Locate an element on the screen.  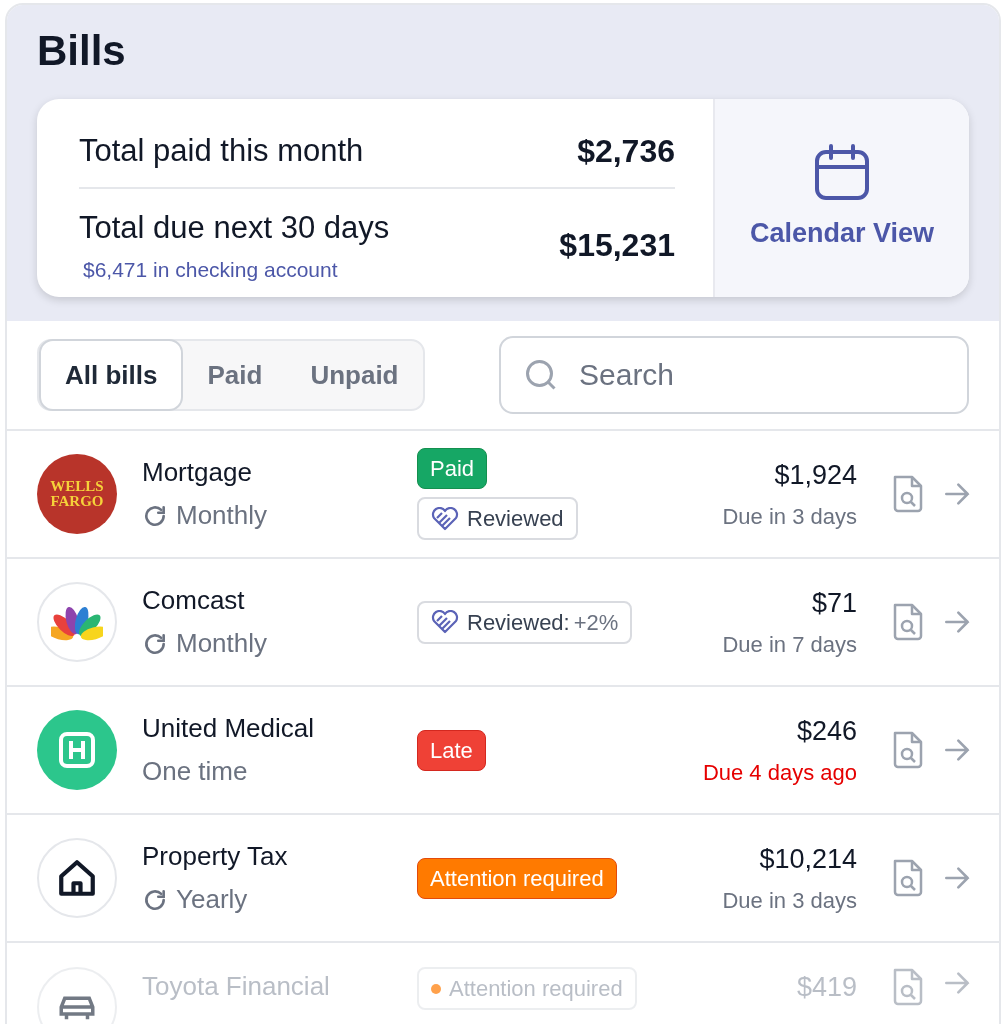
status-badge: Late is located at coordinates (451, 750).